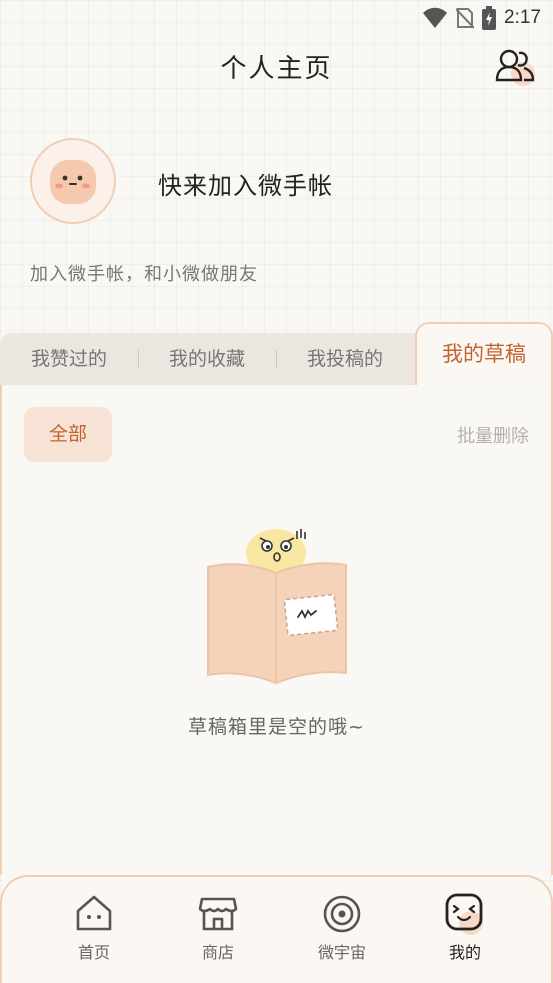 This screenshot has width=553, height=983. I want to click on nav-mine: 我的, so click(465, 928).